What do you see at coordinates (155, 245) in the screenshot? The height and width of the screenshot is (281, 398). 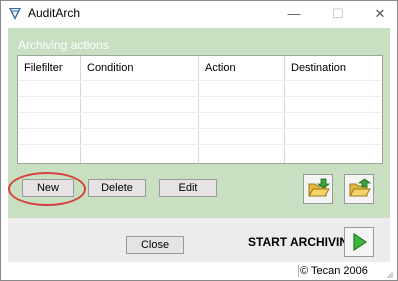 I see `close-button: Close` at bounding box center [155, 245].